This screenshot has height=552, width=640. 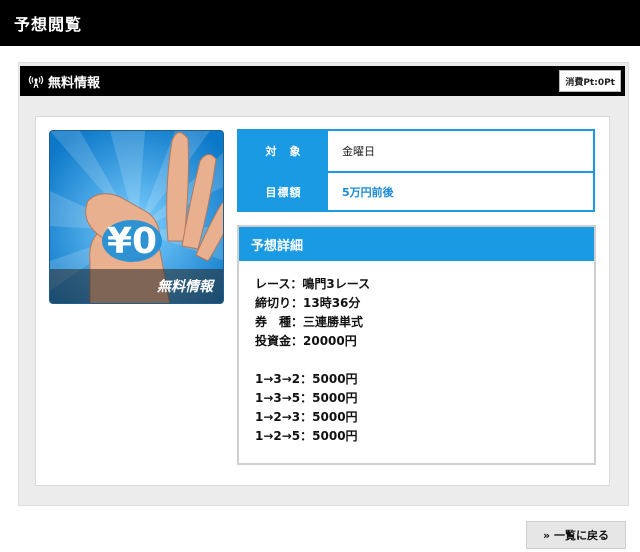 I want to click on page-header: 予想閲覧, so click(x=320, y=23).